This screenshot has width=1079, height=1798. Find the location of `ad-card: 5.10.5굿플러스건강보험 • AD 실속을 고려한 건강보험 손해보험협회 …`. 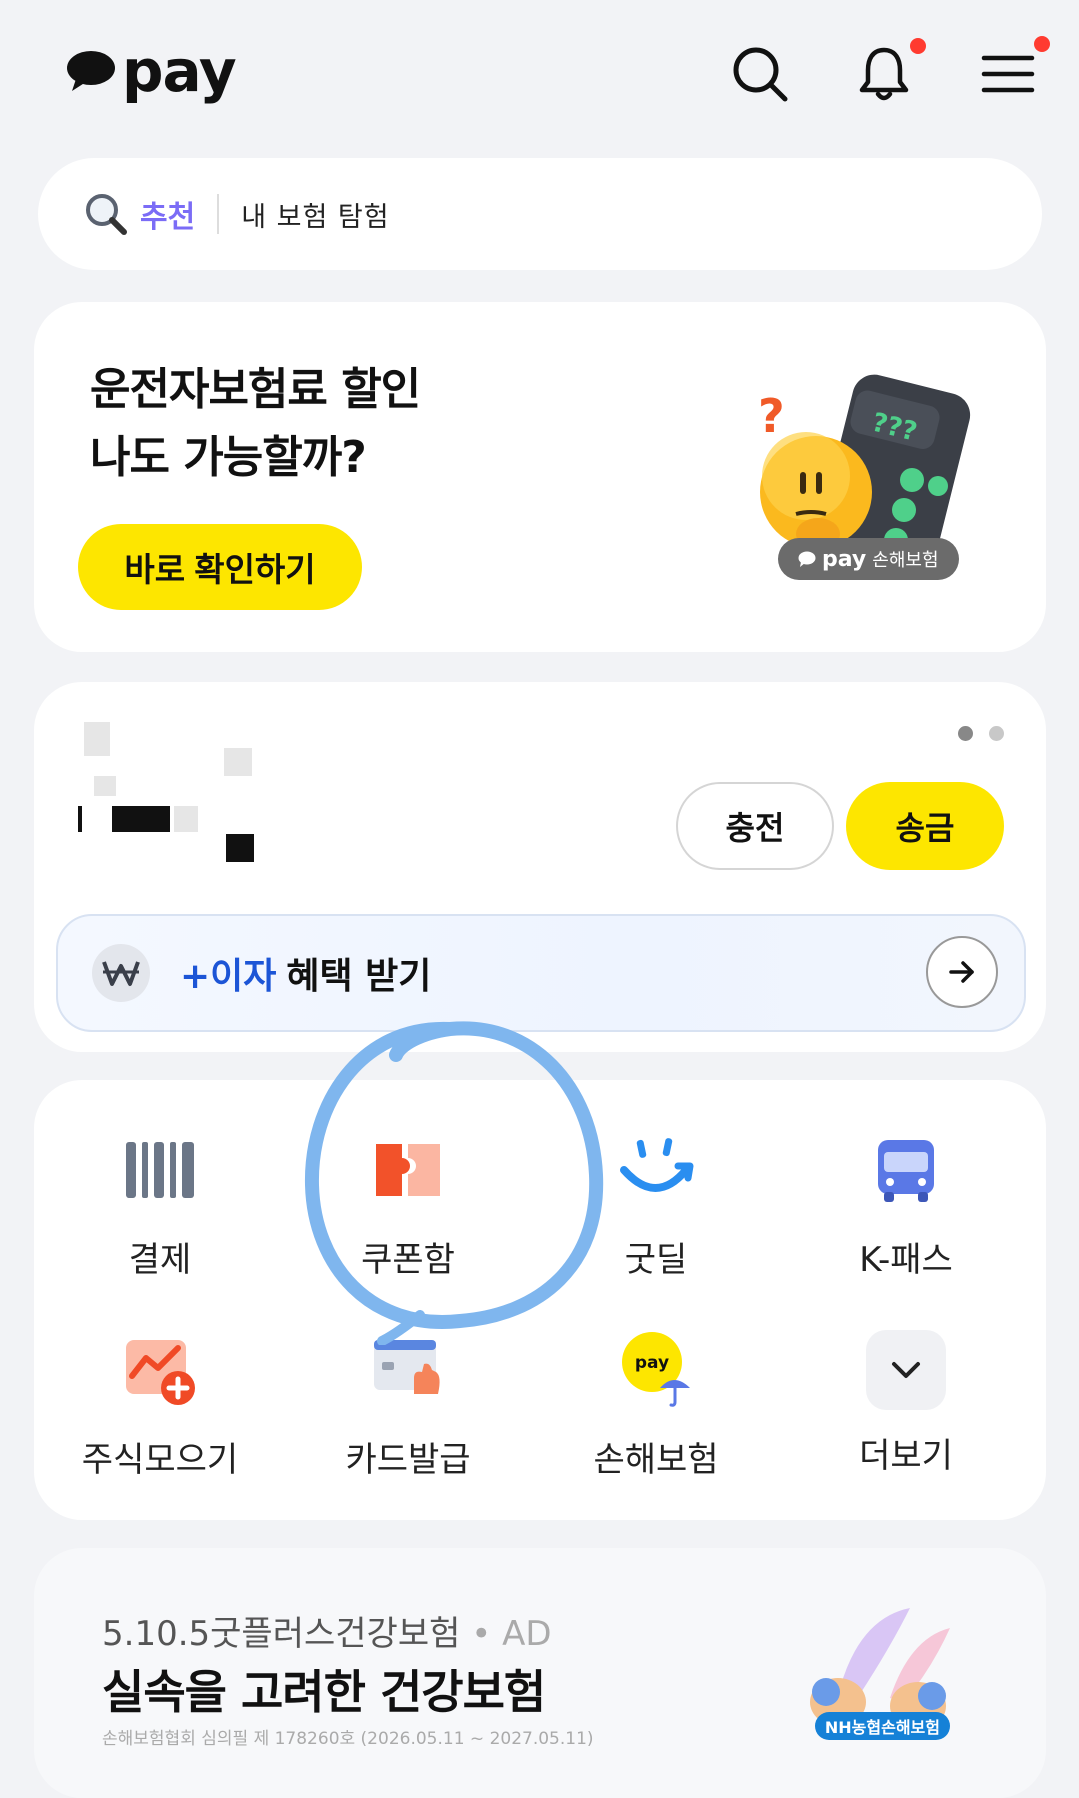

ad-card: 5.10.5굿플러스건강보험 • AD 실속을 고려한 건강보험 손해보험협회 … is located at coordinates (540, 1673).